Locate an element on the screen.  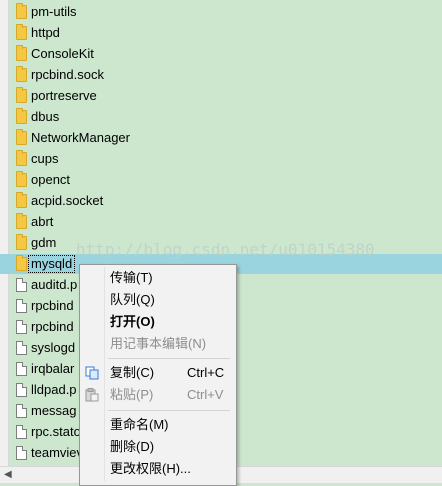
item-name: lldpad.p is located at coordinates (54, 389).